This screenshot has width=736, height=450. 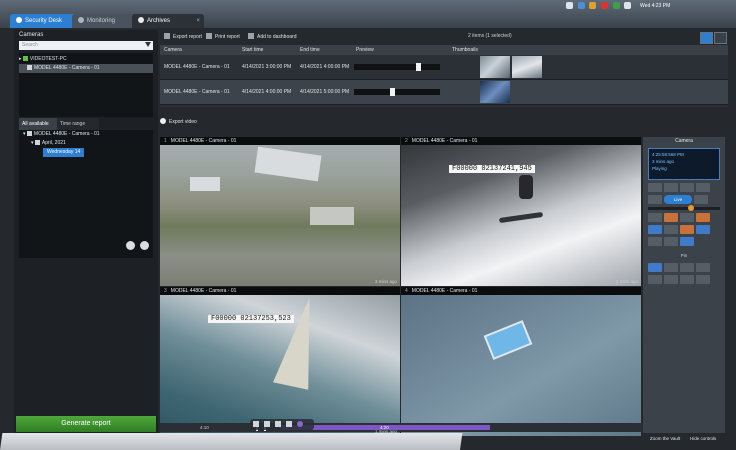 What do you see at coordinates (86, 143) in the screenshot?
I see `filter-node-month: ▾ April, 2021` at bounding box center [86, 143].